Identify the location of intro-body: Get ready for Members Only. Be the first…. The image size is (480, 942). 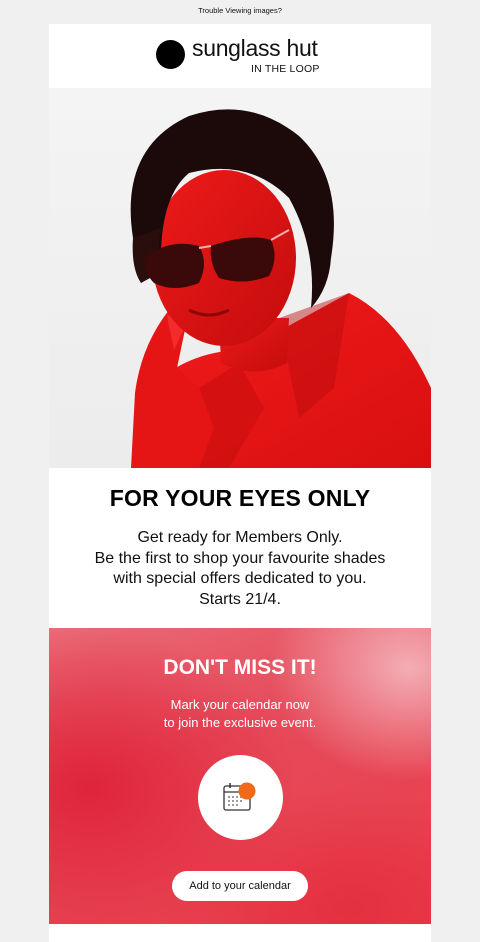
(240, 569).